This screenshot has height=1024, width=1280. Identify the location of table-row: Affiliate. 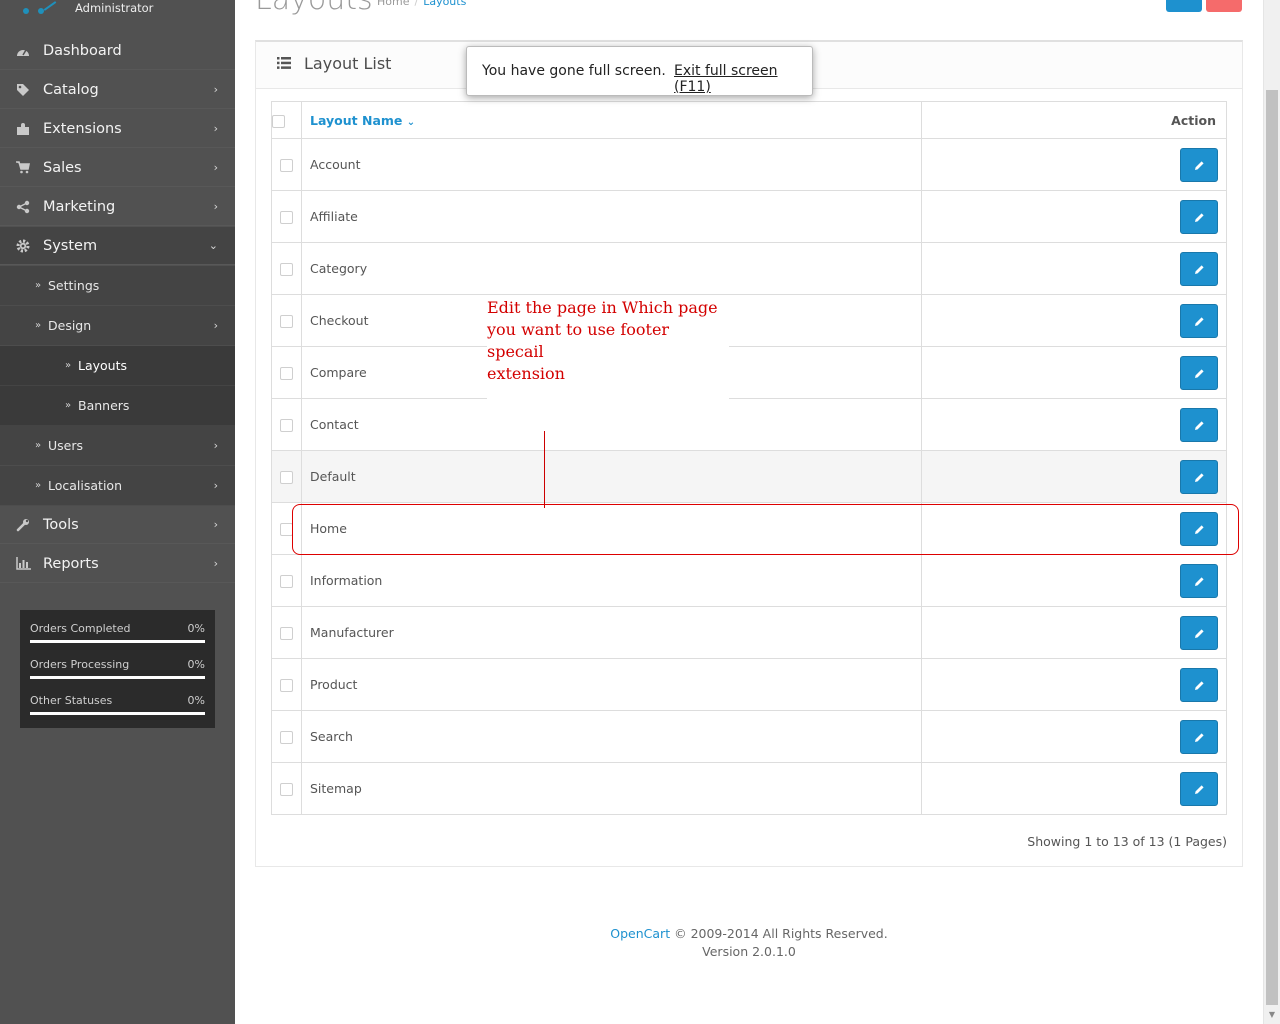
(749, 216).